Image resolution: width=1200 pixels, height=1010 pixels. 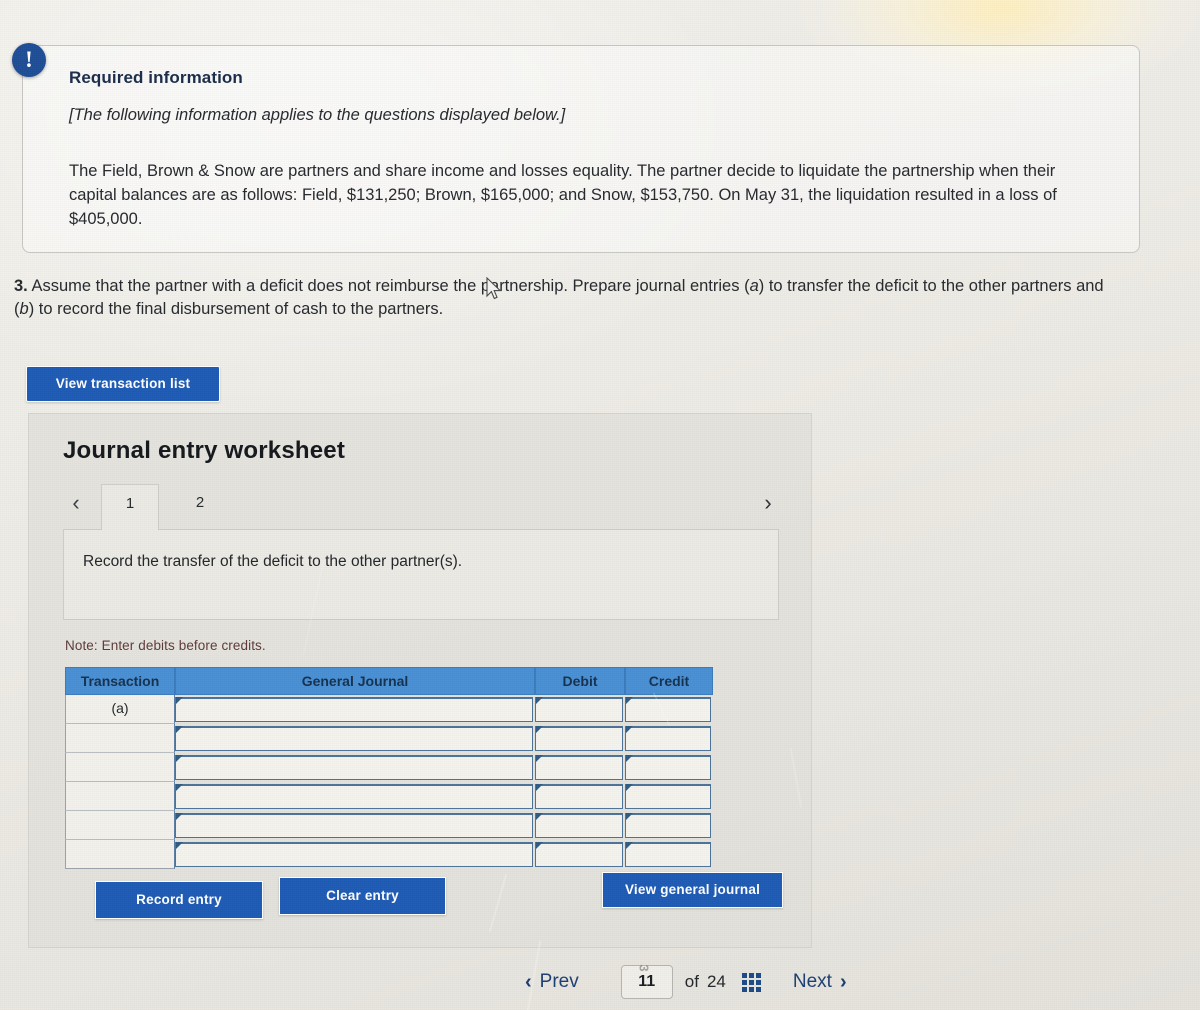 What do you see at coordinates (528, 981) in the screenshot?
I see `chevron-left-icon: ‹` at bounding box center [528, 981].